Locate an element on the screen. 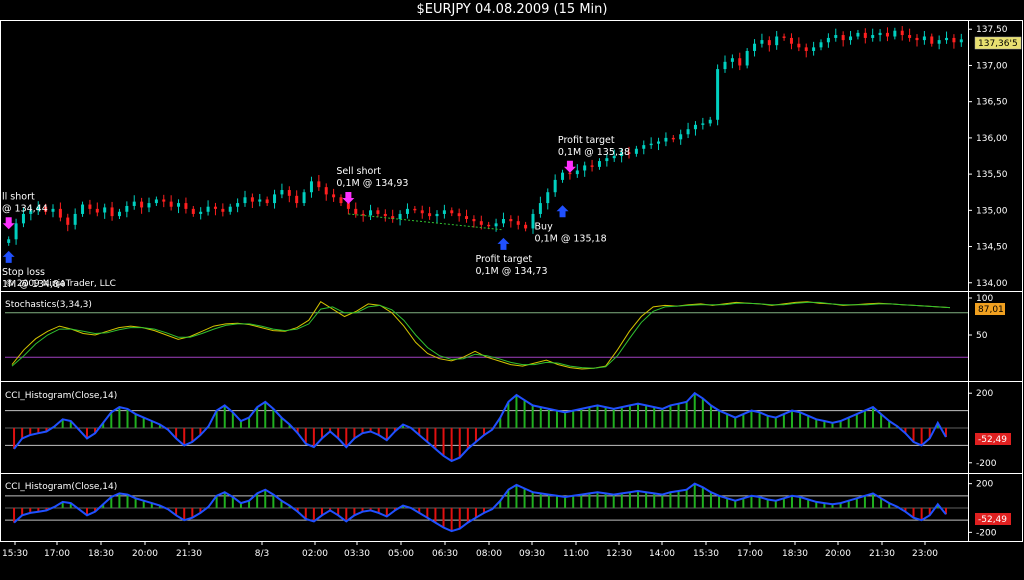  y-tick-label: -200 is located at coordinates (986, 533).